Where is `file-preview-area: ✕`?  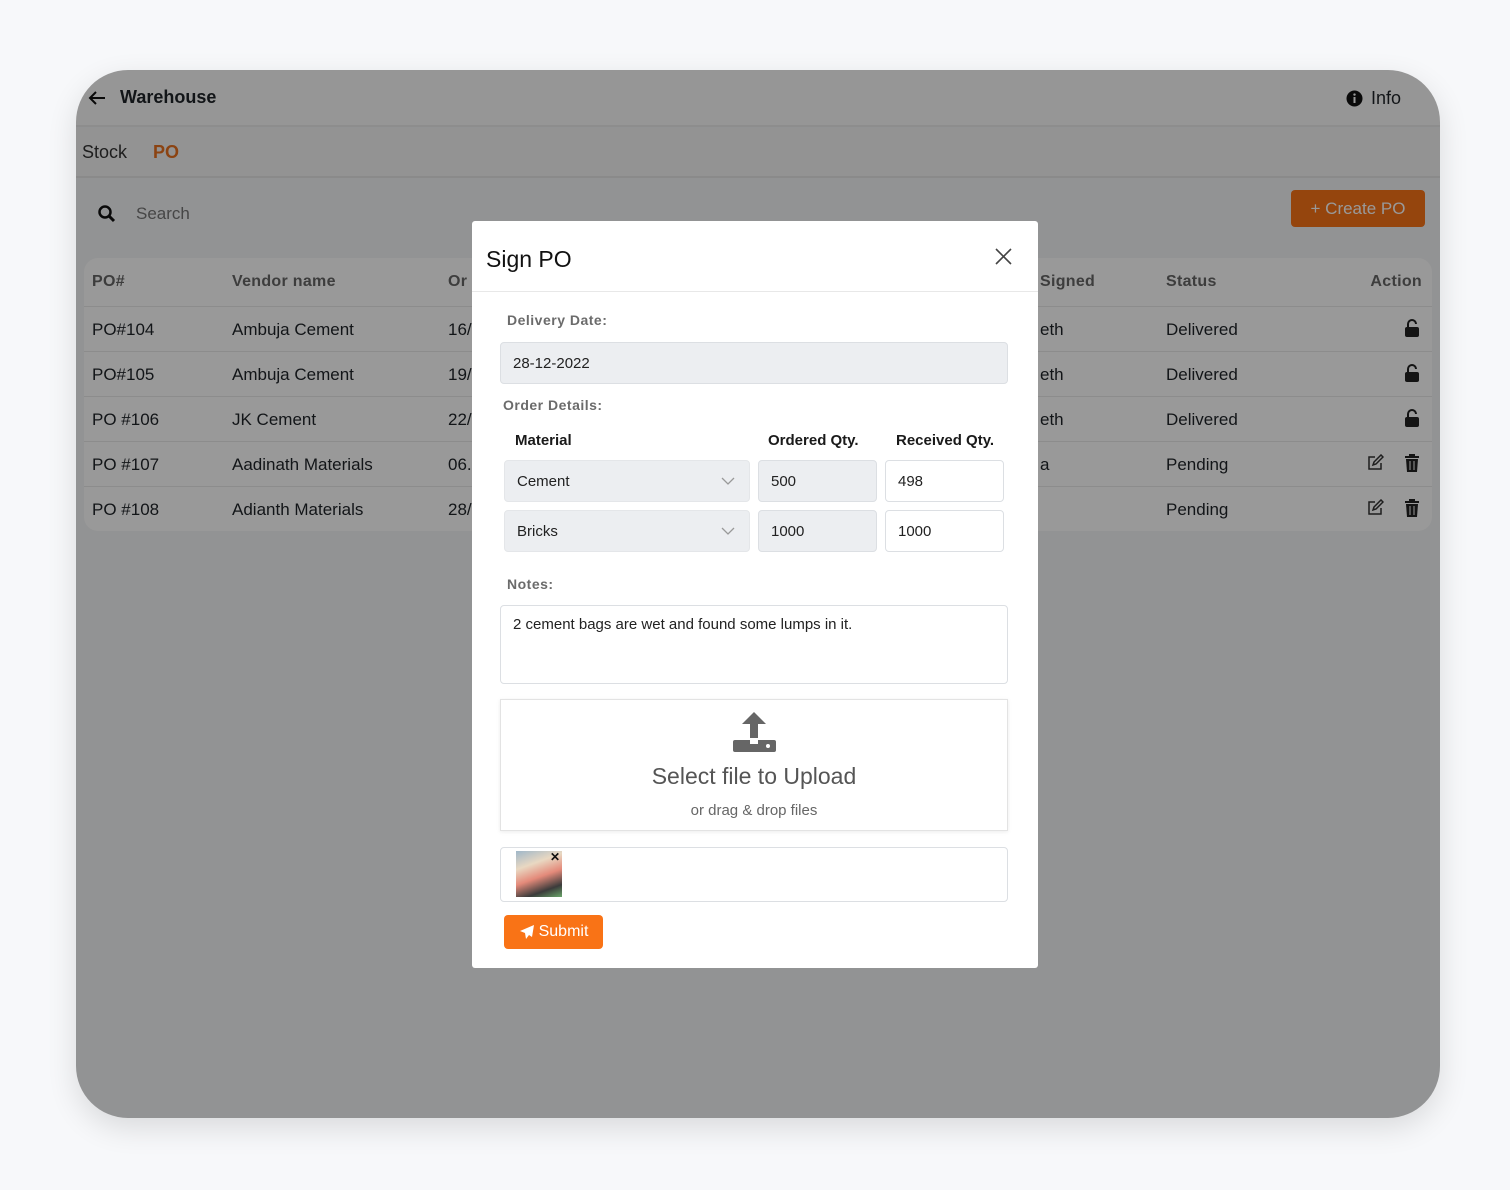 file-preview-area: ✕ is located at coordinates (754, 874).